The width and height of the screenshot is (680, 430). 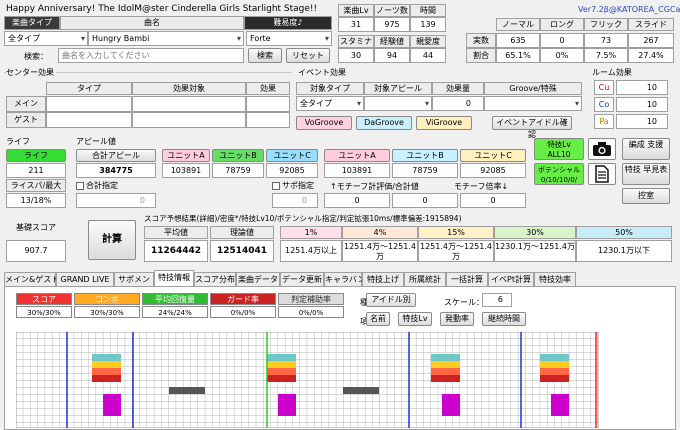 I want to click on sum-assign-checkbox: 合計指定, so click(x=97, y=185).